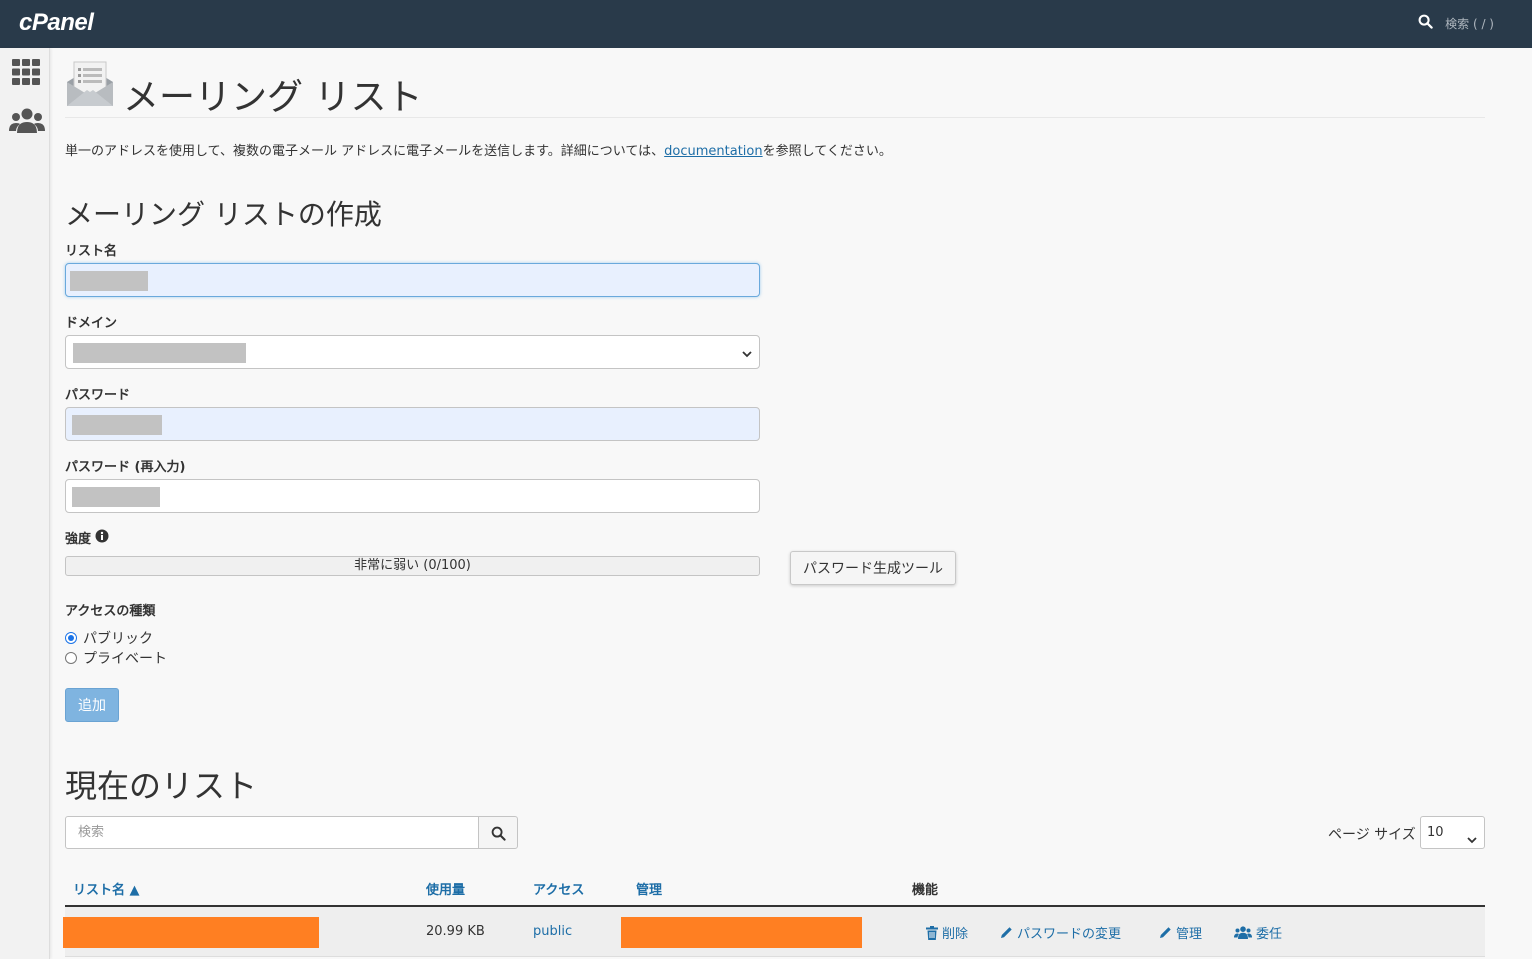 The width and height of the screenshot is (1532, 959). What do you see at coordinates (827, 151) in the screenshot?
I see `description-text-end: を参照してください。` at bounding box center [827, 151].